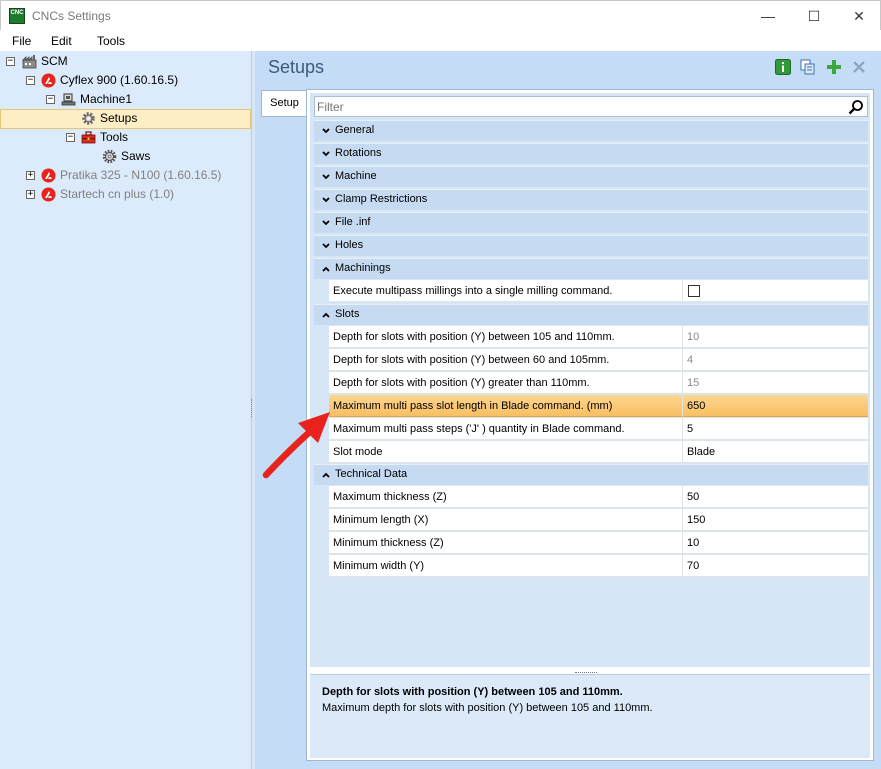 Image resolution: width=881 pixels, height=769 pixels. Describe the element at coordinates (783, 67) in the screenshot. I see `info-icon` at that location.